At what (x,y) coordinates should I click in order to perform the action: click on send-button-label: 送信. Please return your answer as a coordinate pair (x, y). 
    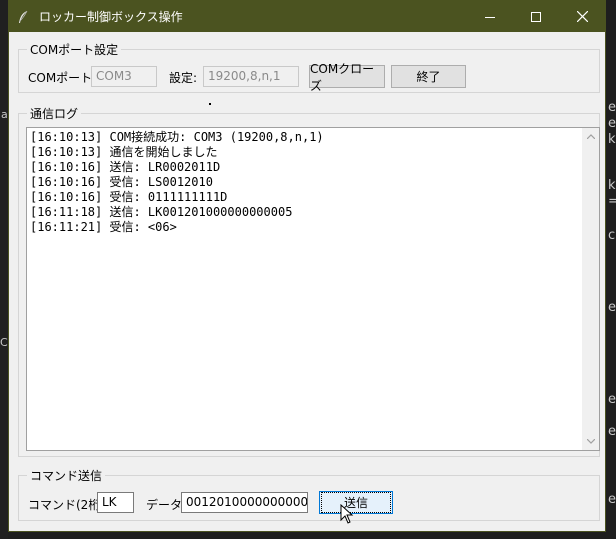
    Looking at the image, I should click on (355, 502).